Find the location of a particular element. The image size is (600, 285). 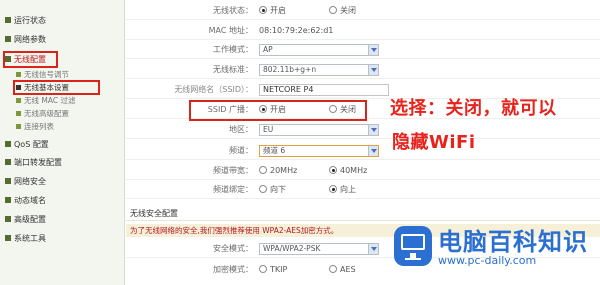

bandwidth-40-radio: 40MHz is located at coordinates (348, 171).